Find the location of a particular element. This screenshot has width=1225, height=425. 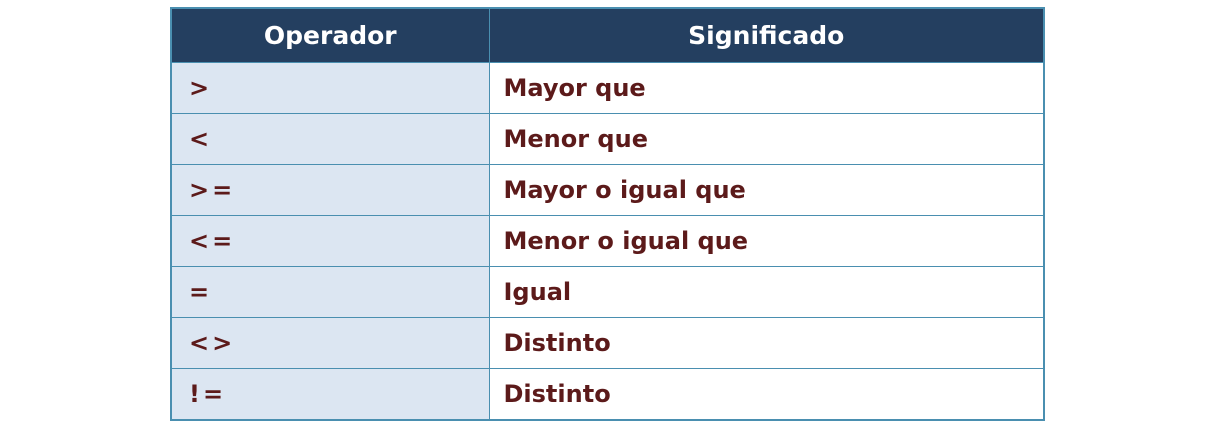

table-row: = Igual is located at coordinates (608, 292).